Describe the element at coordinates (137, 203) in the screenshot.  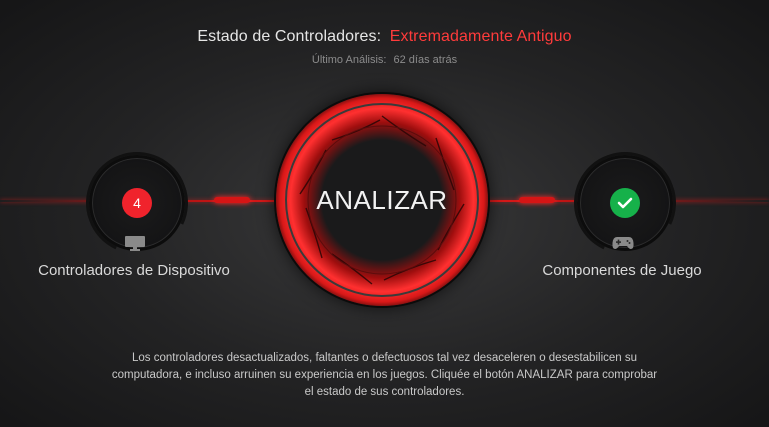
I see `outdated-drivers-count-badge: 4` at that location.